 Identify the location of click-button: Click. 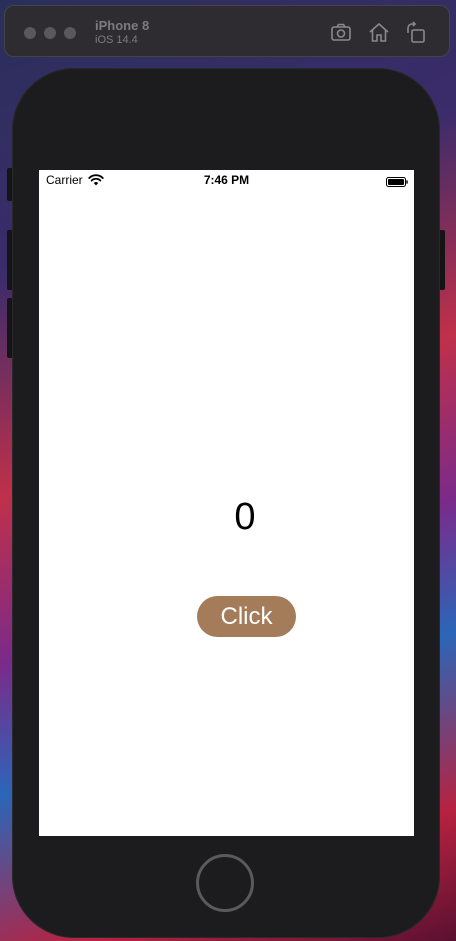
(246, 616).